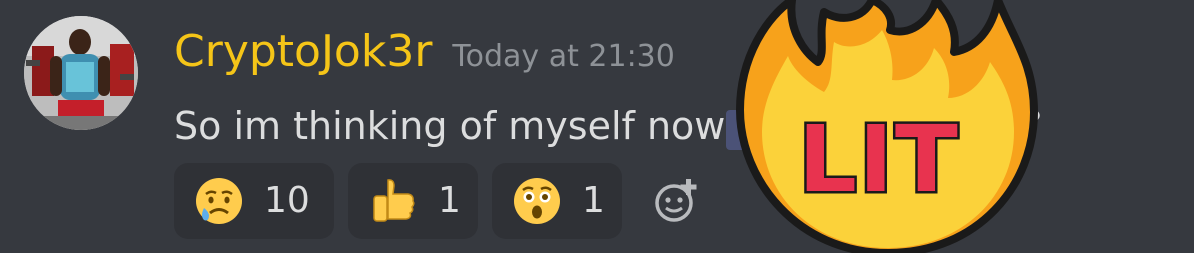 The height and width of the screenshot is (253, 1194). Describe the element at coordinates (287, 200) in the screenshot. I see `reaction-count: 10` at that location.